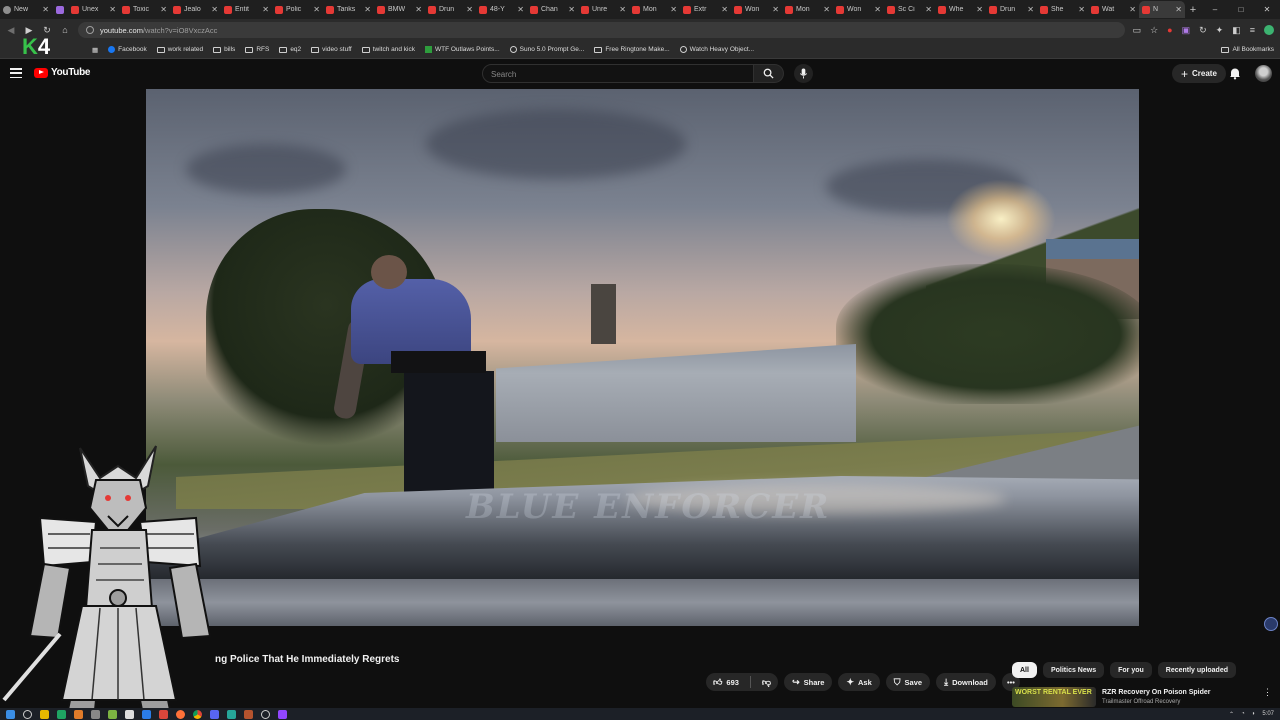 Image resolution: width=1280 pixels, height=720 pixels. What do you see at coordinates (1236, 30) in the screenshot?
I see `side-panel-icon: ◧` at bounding box center [1236, 30].